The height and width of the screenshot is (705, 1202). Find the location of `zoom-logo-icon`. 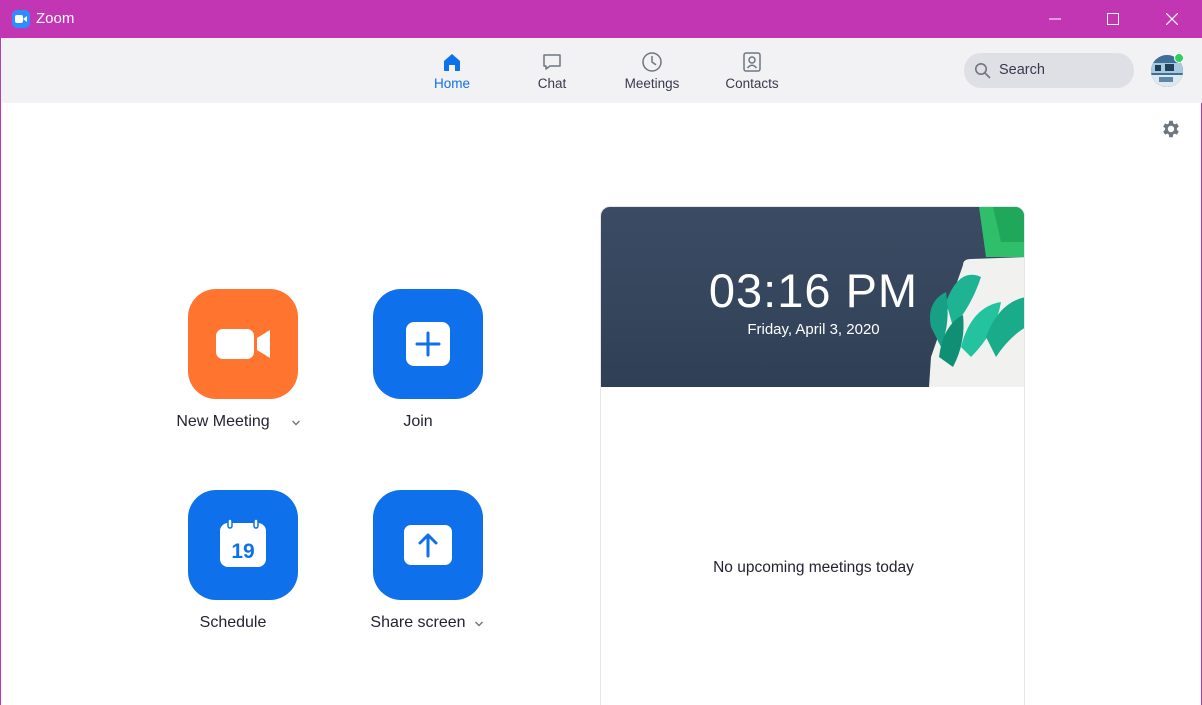

zoom-logo-icon is located at coordinates (21, 19).